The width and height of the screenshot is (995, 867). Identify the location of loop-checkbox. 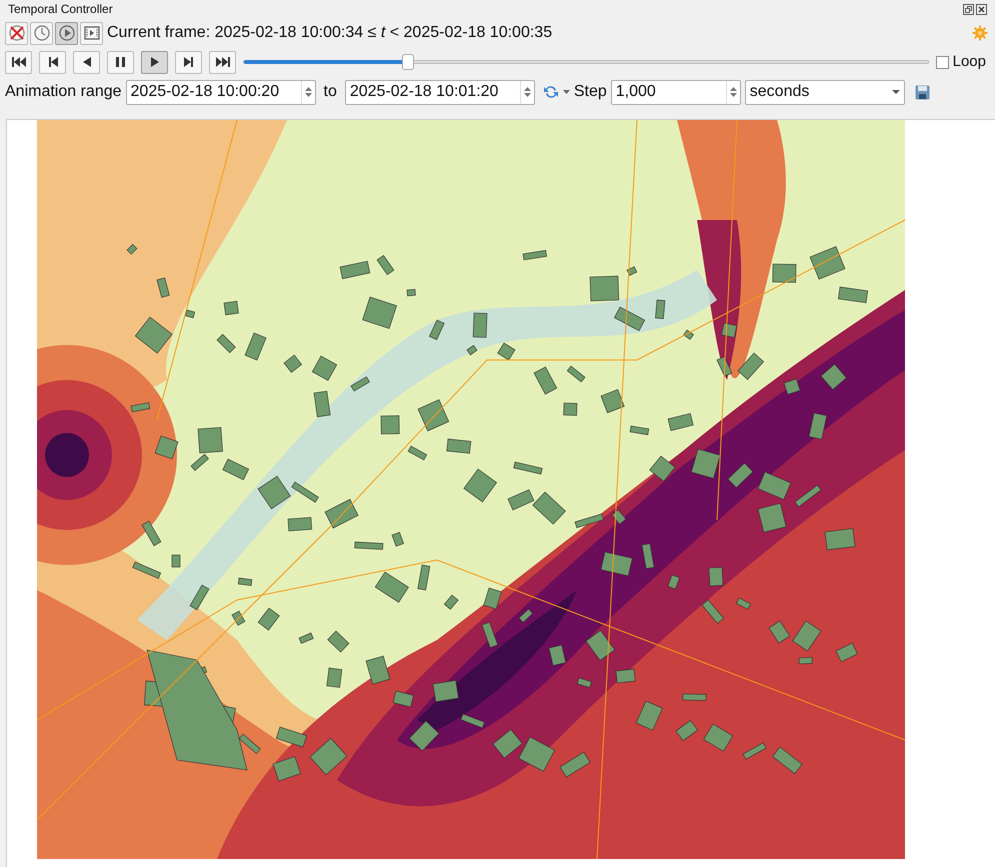
(942, 62).